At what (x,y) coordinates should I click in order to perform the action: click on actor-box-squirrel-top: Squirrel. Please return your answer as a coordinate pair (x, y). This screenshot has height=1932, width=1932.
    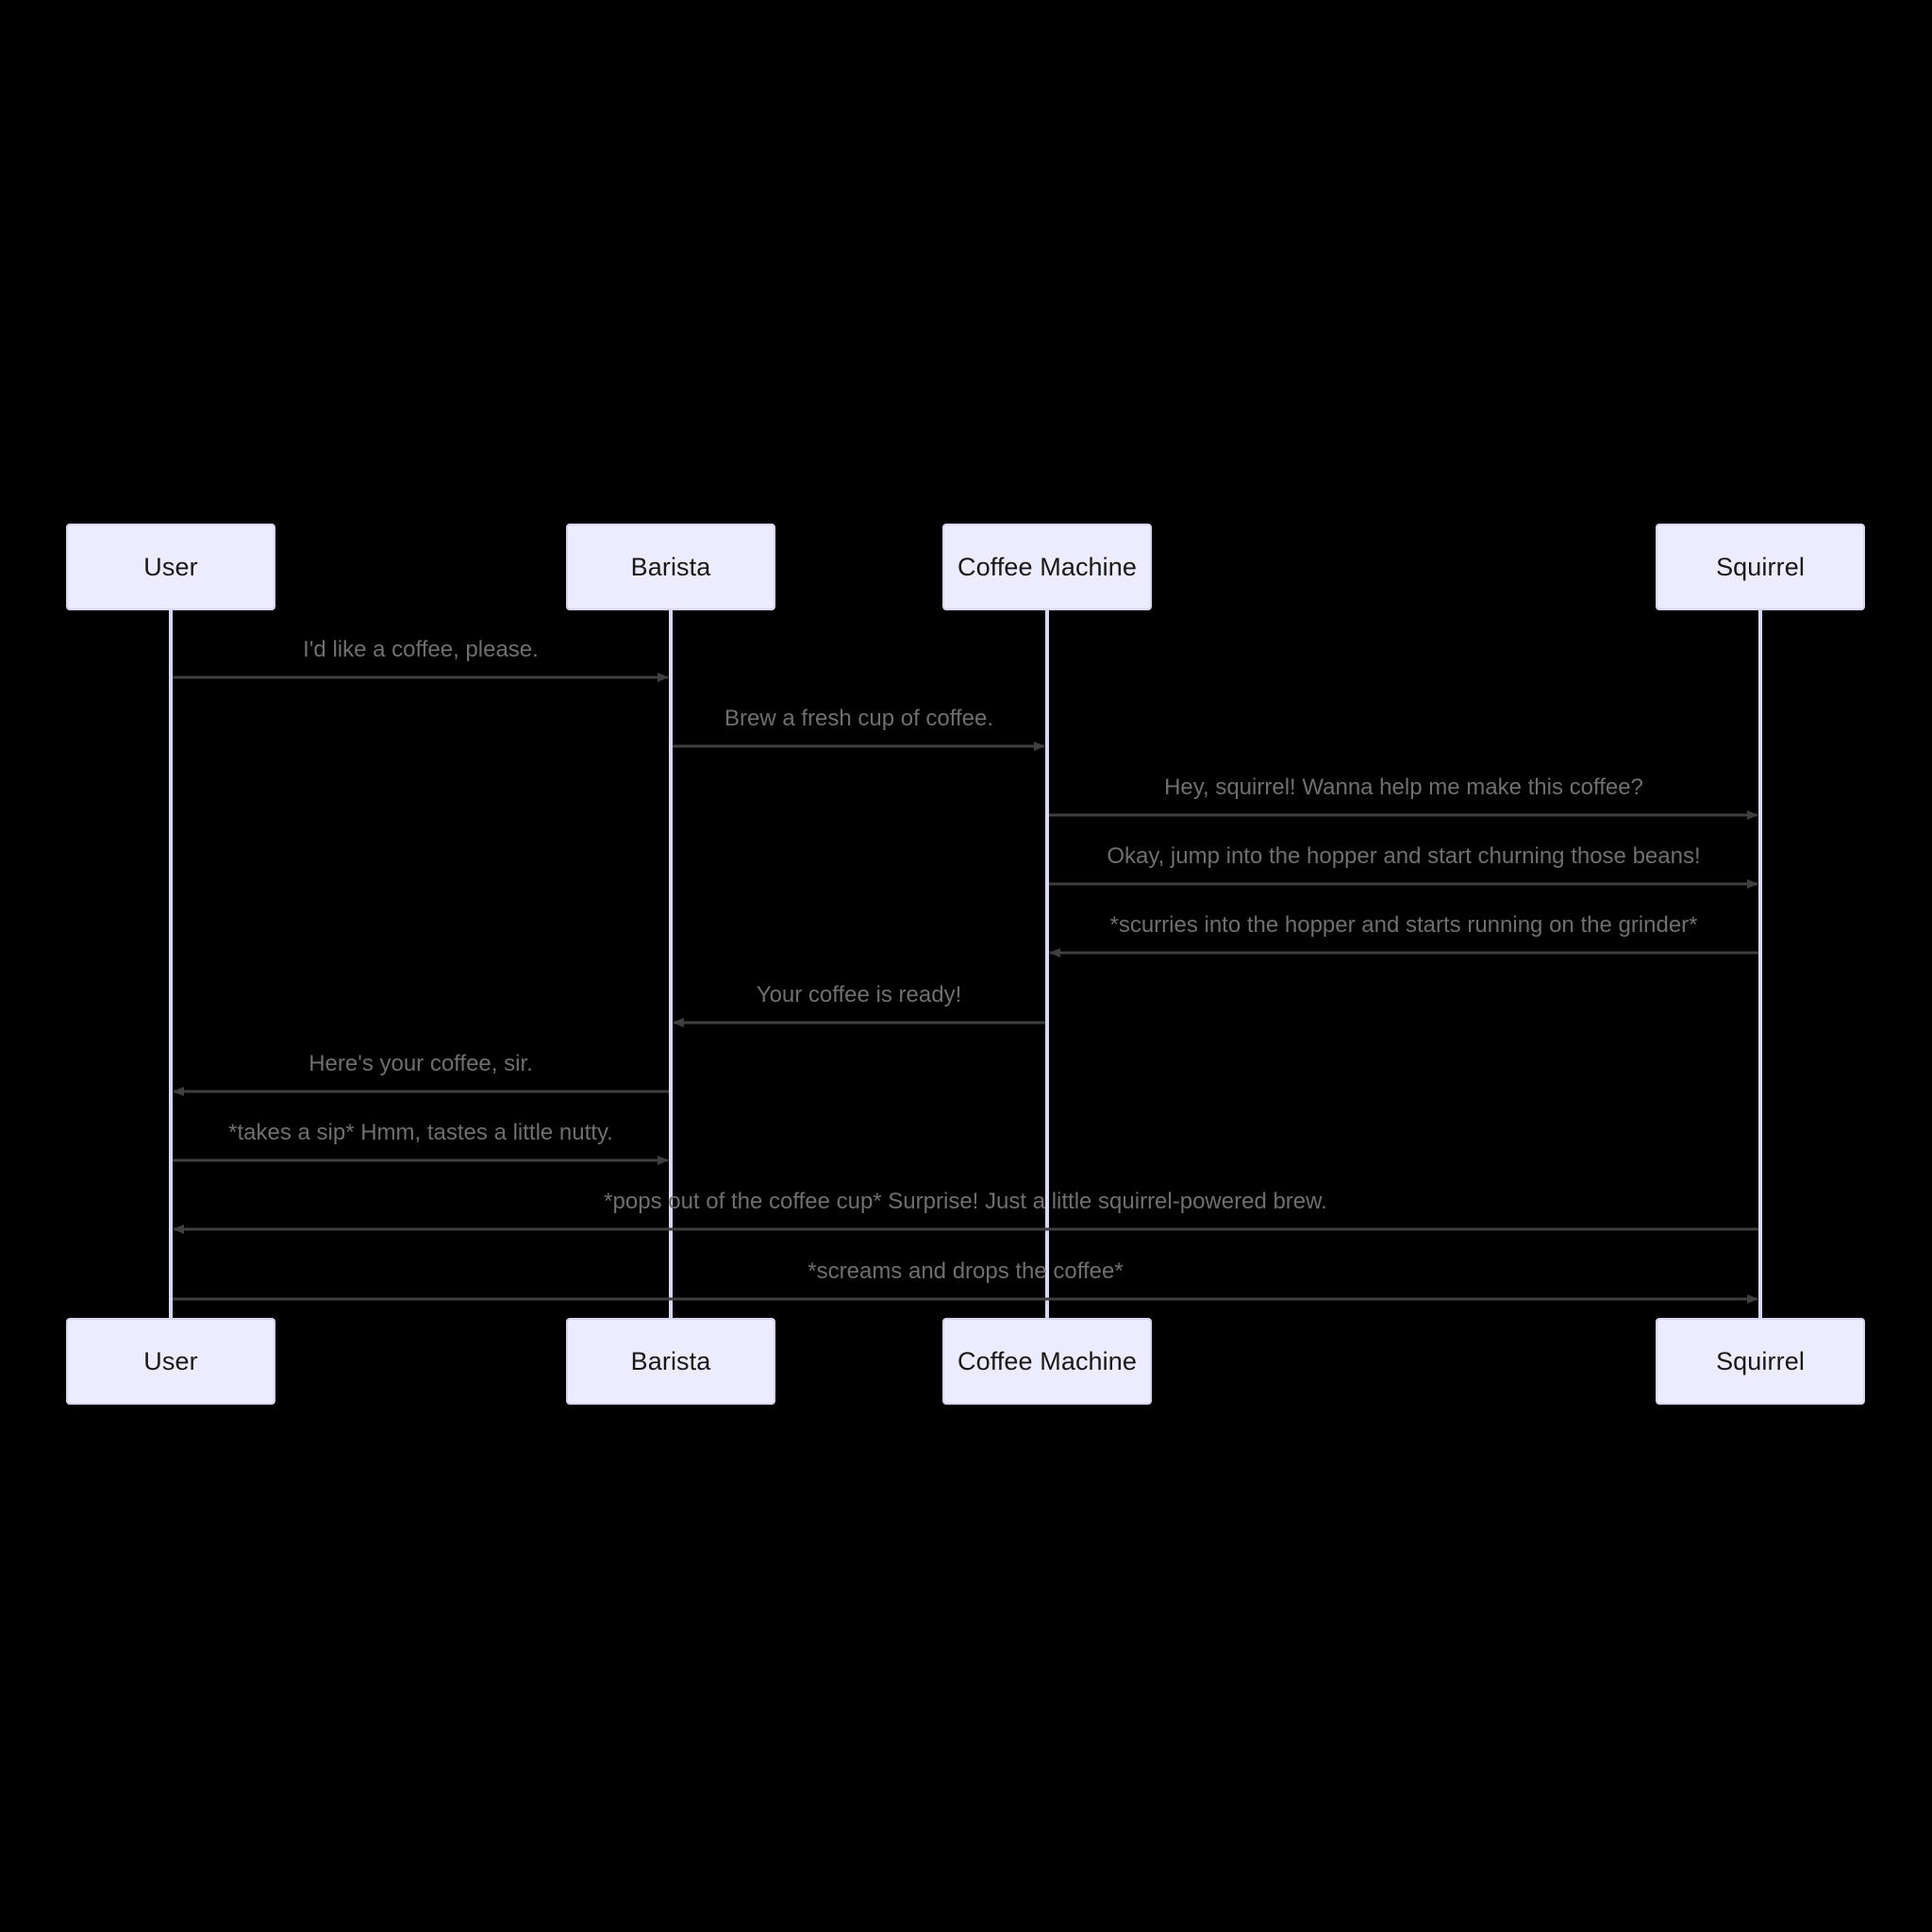
    Looking at the image, I should click on (1760, 567).